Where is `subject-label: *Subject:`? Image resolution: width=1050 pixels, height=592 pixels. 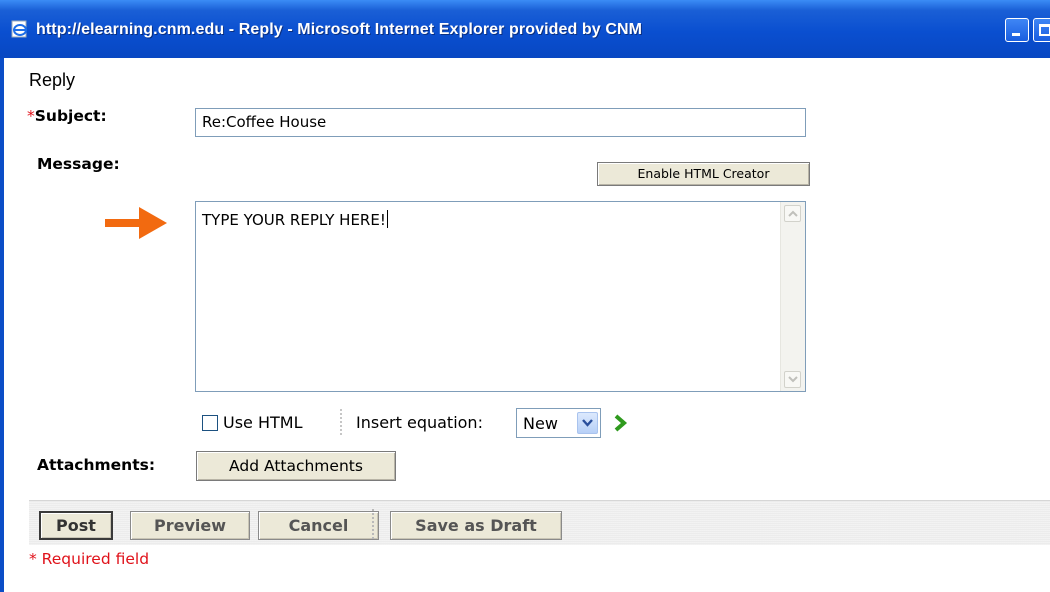 subject-label: *Subject: is located at coordinates (67, 116).